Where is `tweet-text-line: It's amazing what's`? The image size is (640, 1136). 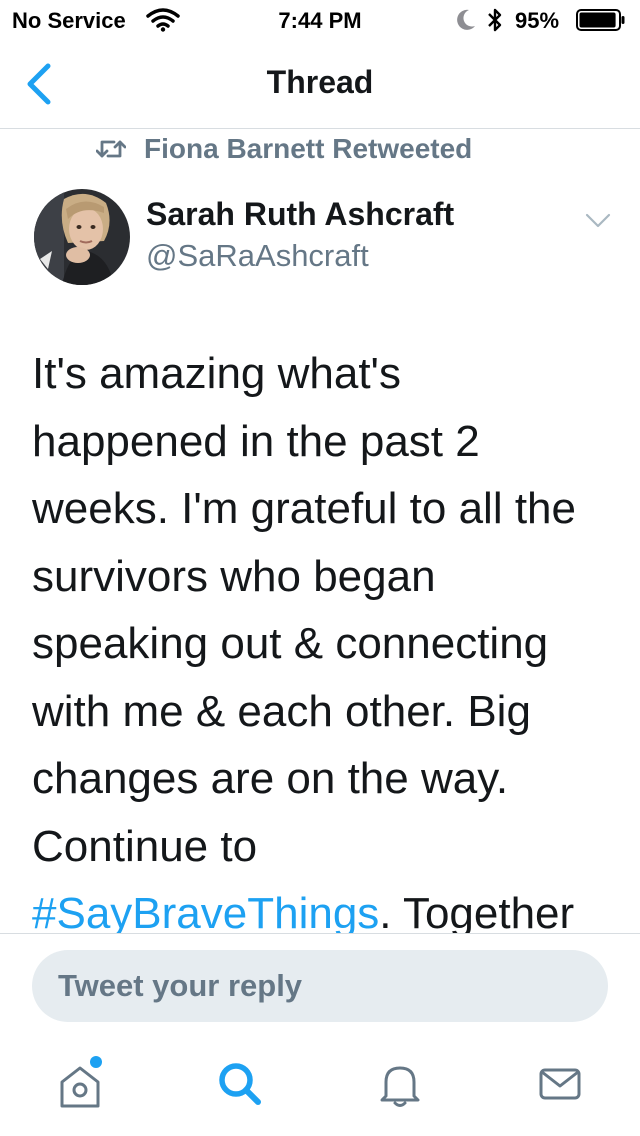
tweet-text-line: It's amazing what's is located at coordinates (216, 373).